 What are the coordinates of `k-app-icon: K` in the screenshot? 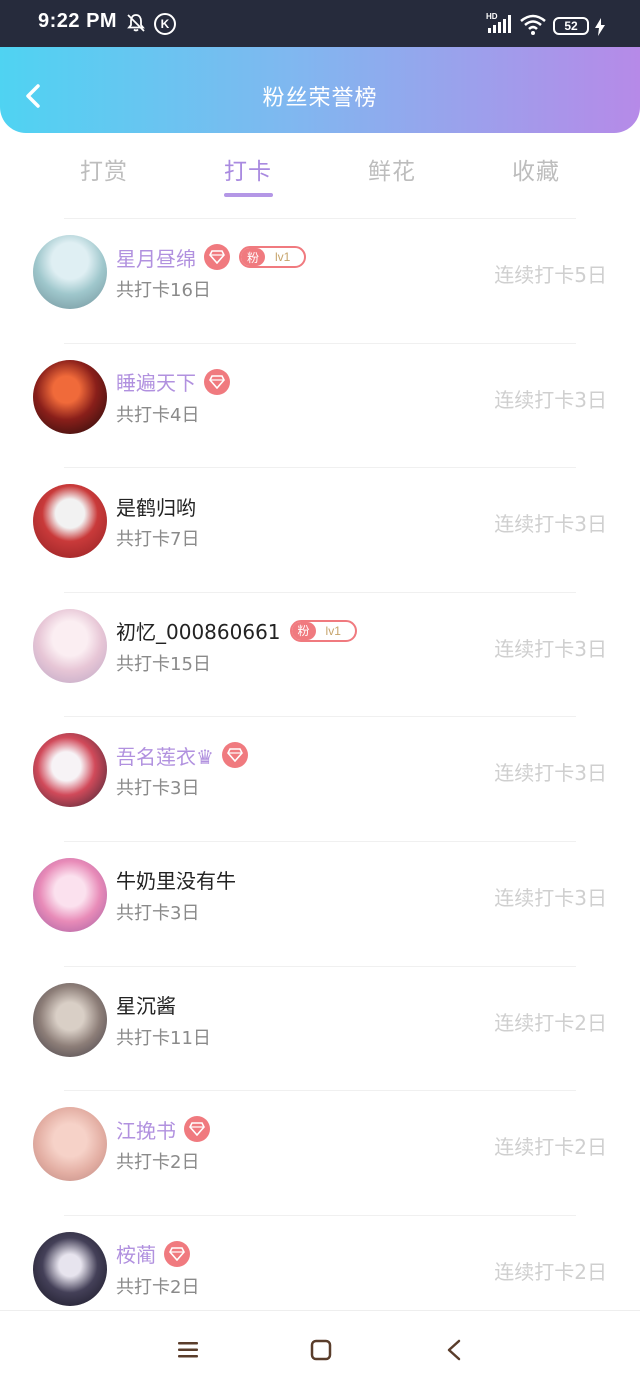 It's located at (165, 24).